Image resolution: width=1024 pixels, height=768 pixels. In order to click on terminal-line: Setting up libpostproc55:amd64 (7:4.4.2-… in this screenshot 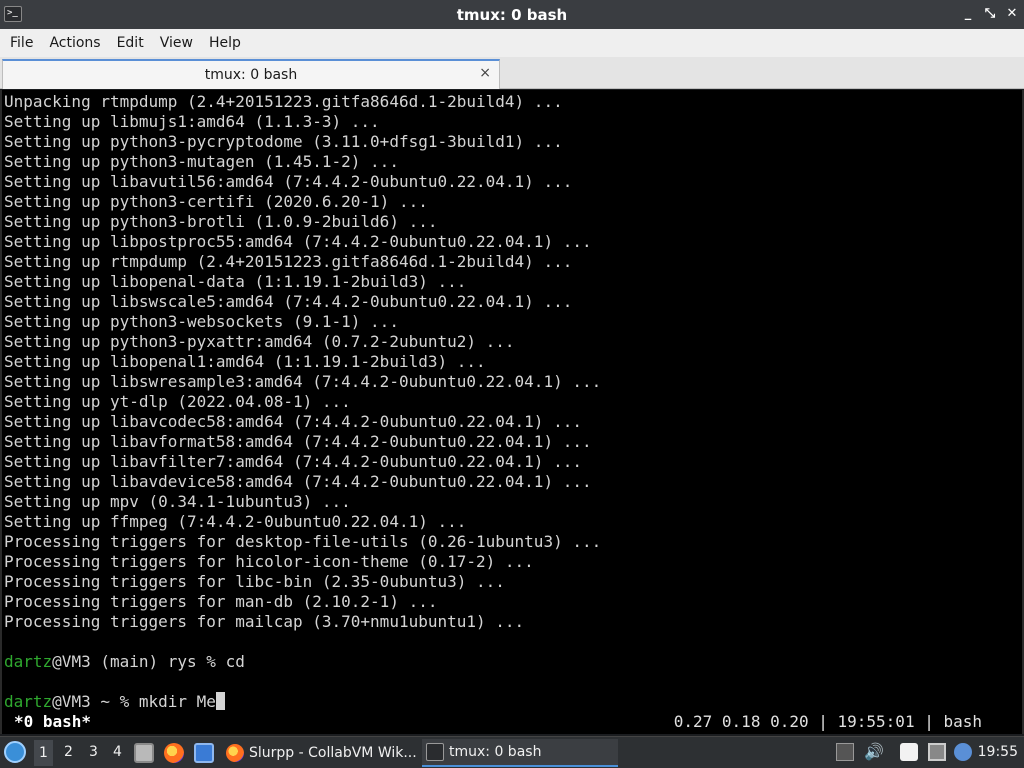, I will do `click(298, 241)`.